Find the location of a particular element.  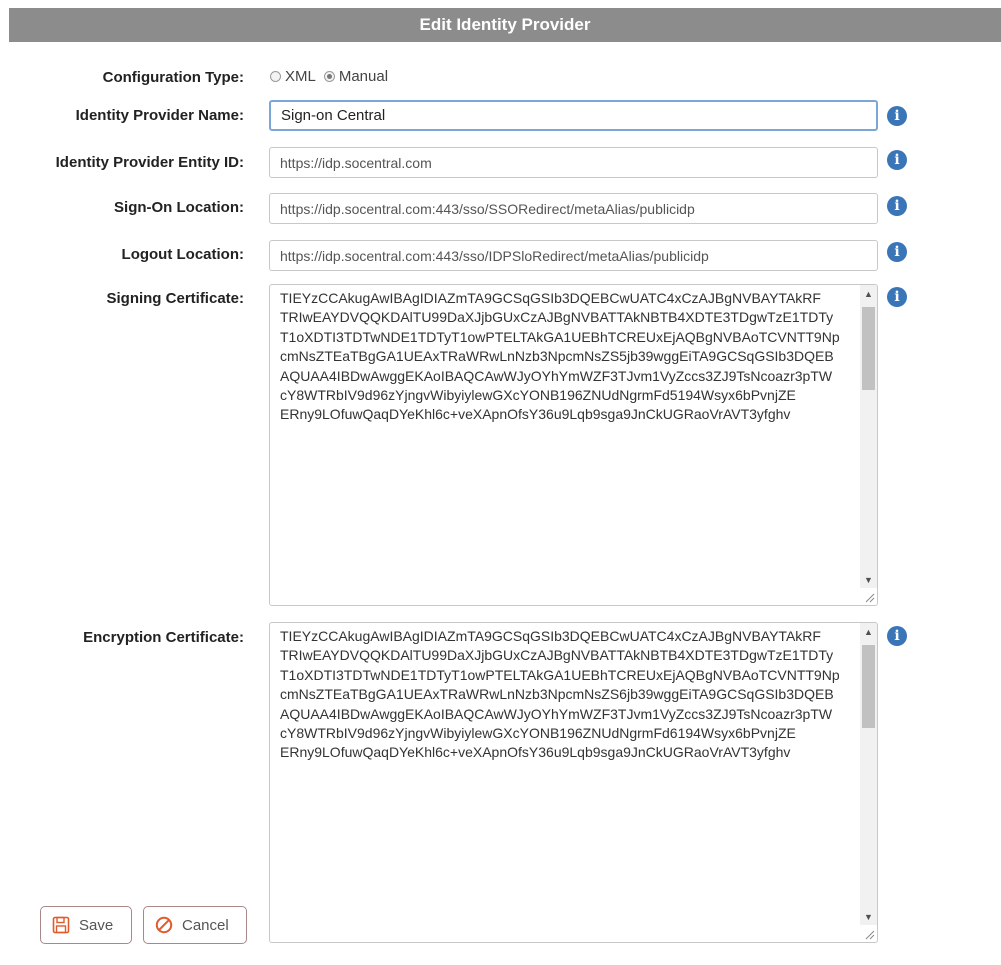

radio-xml is located at coordinates (275, 76).